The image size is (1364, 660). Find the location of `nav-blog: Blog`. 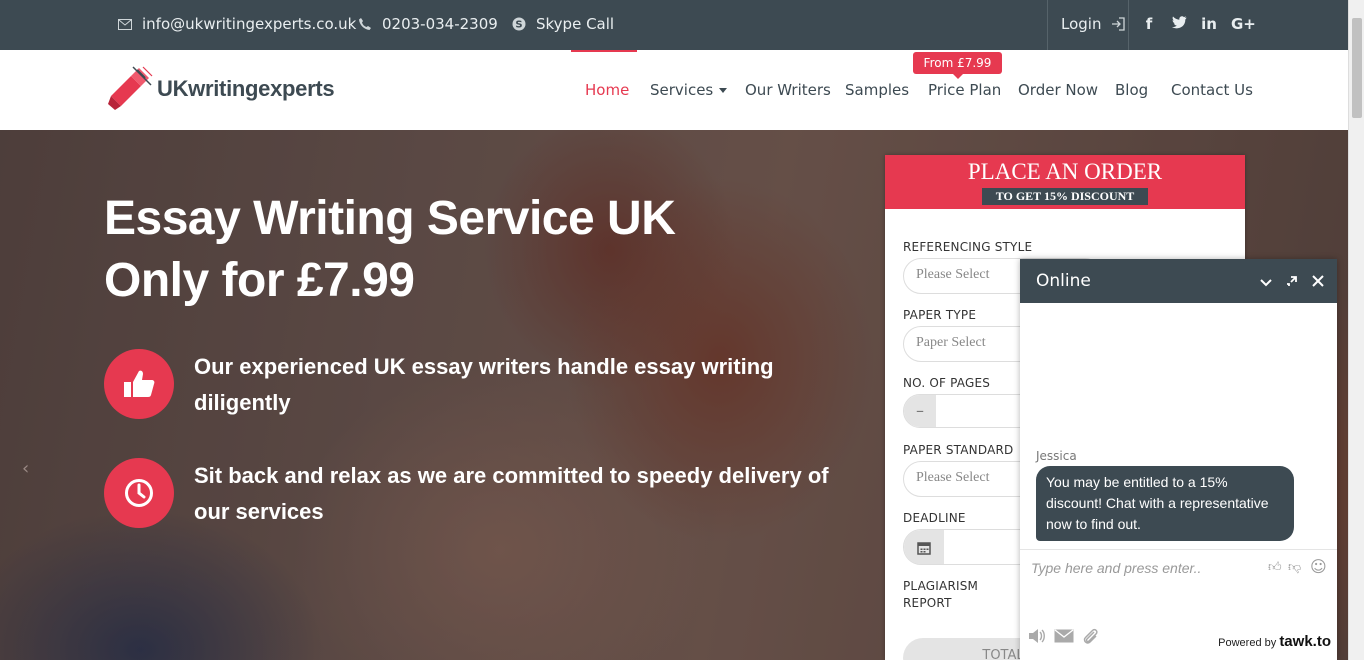

nav-blog: Blog is located at coordinates (1131, 90).